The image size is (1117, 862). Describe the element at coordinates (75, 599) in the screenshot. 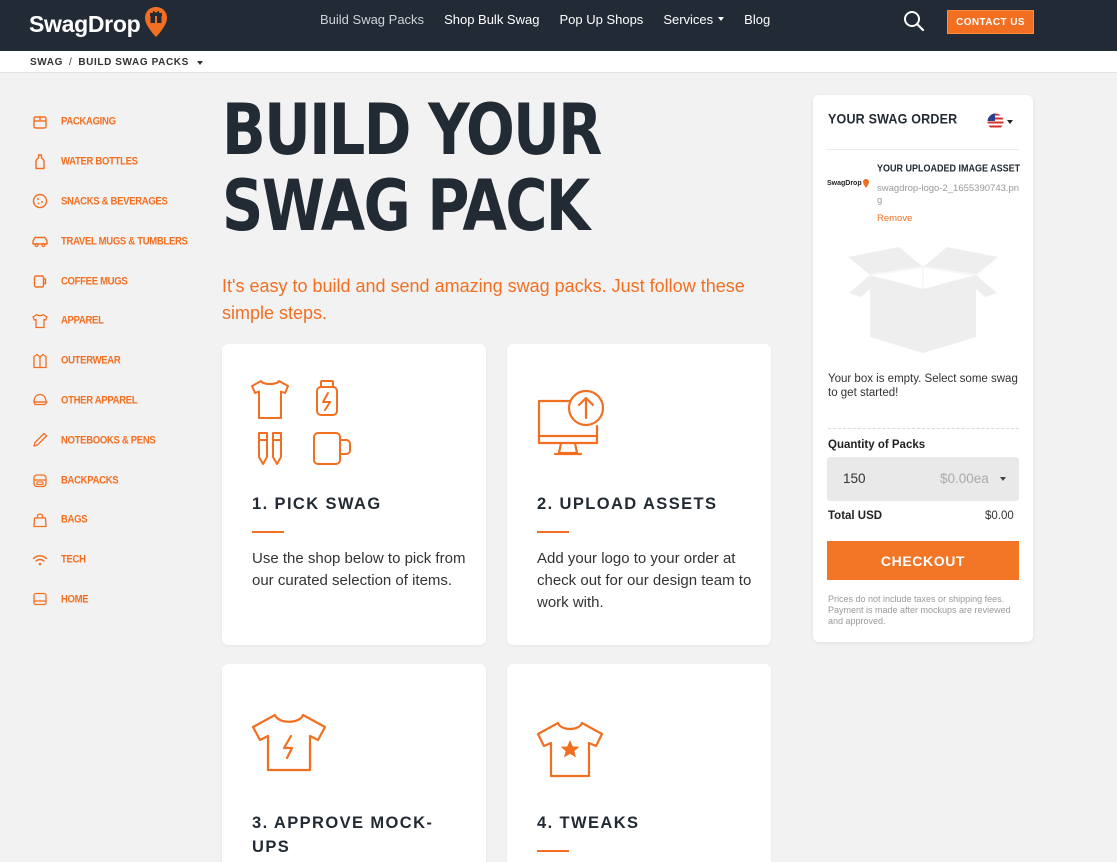

I see `sidebar-item-label: Home` at that location.